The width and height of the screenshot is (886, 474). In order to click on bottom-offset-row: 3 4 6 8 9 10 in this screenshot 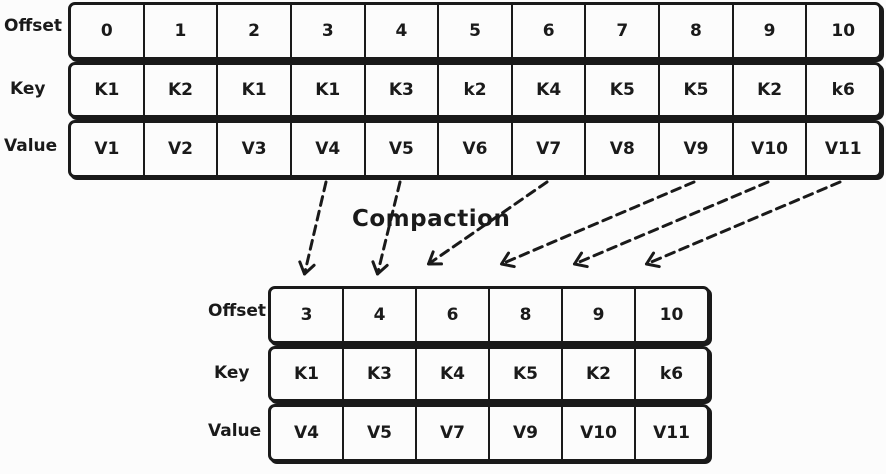, I will do `click(489, 315)`.